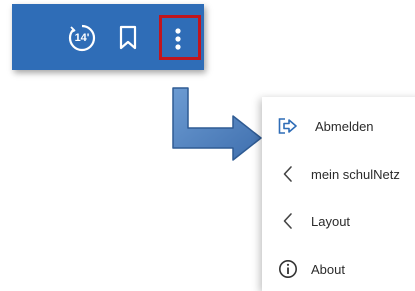 The image size is (415, 291). I want to click on menu-item-label: Layout, so click(331, 221).